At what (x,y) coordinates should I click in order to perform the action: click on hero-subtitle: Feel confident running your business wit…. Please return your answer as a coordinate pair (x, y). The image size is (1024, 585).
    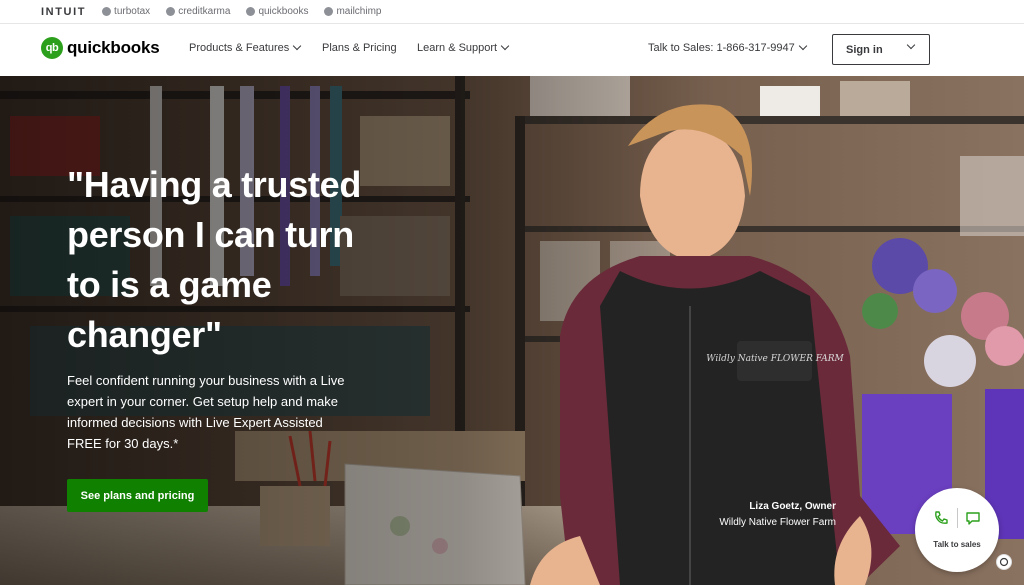
    Looking at the image, I should click on (206, 412).